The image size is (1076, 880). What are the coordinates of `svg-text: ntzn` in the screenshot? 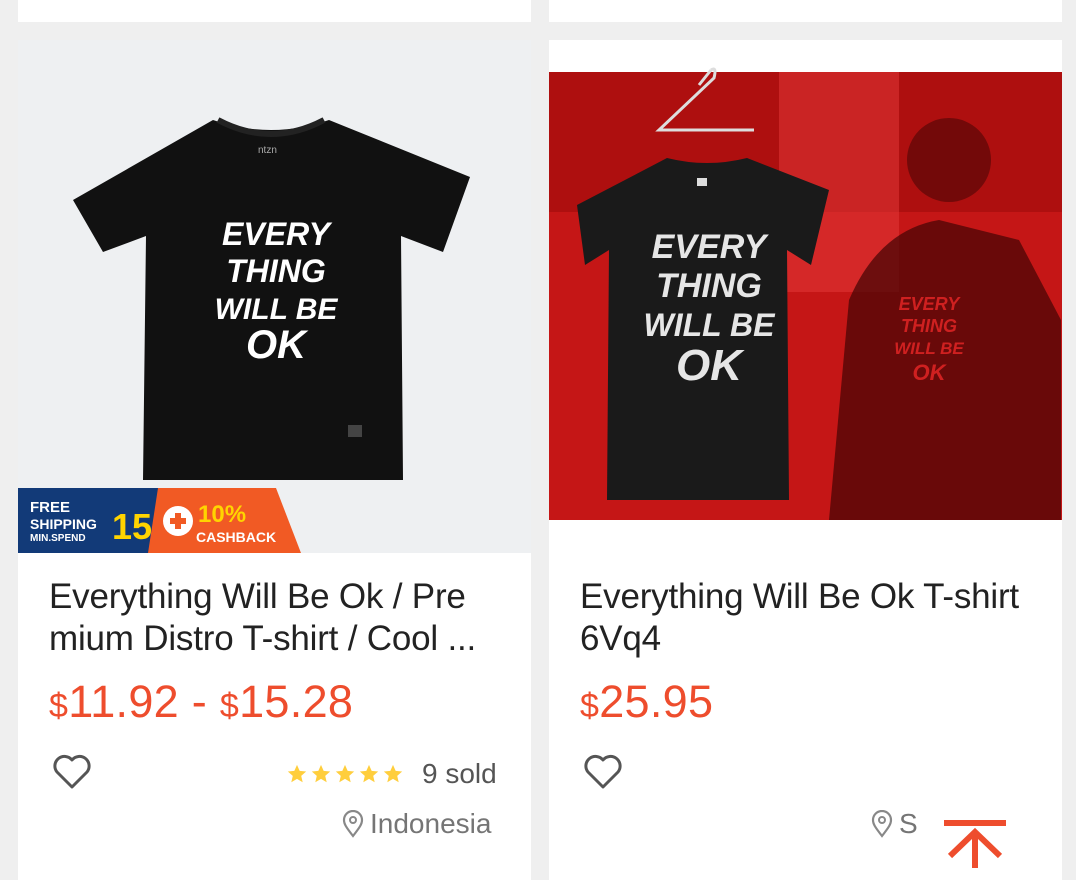 It's located at (267, 150).